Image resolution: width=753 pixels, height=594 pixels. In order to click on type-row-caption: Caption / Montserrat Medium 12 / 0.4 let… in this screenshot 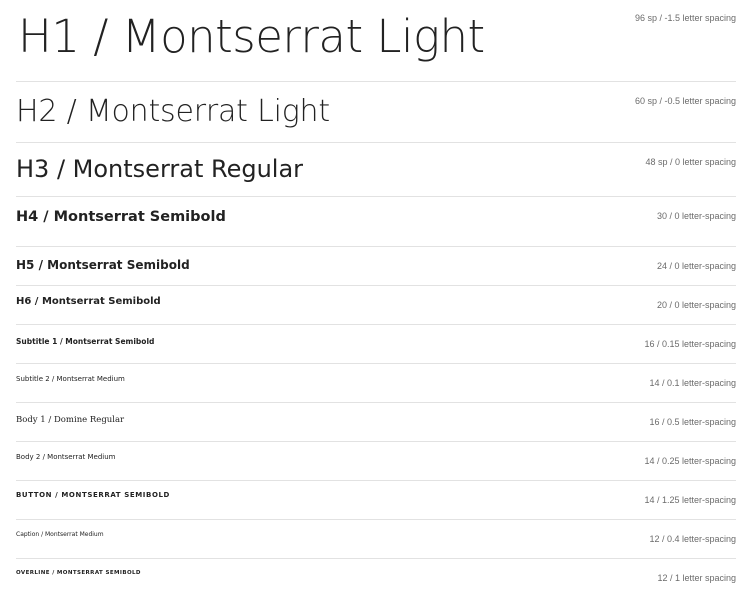, I will do `click(376, 539)`.